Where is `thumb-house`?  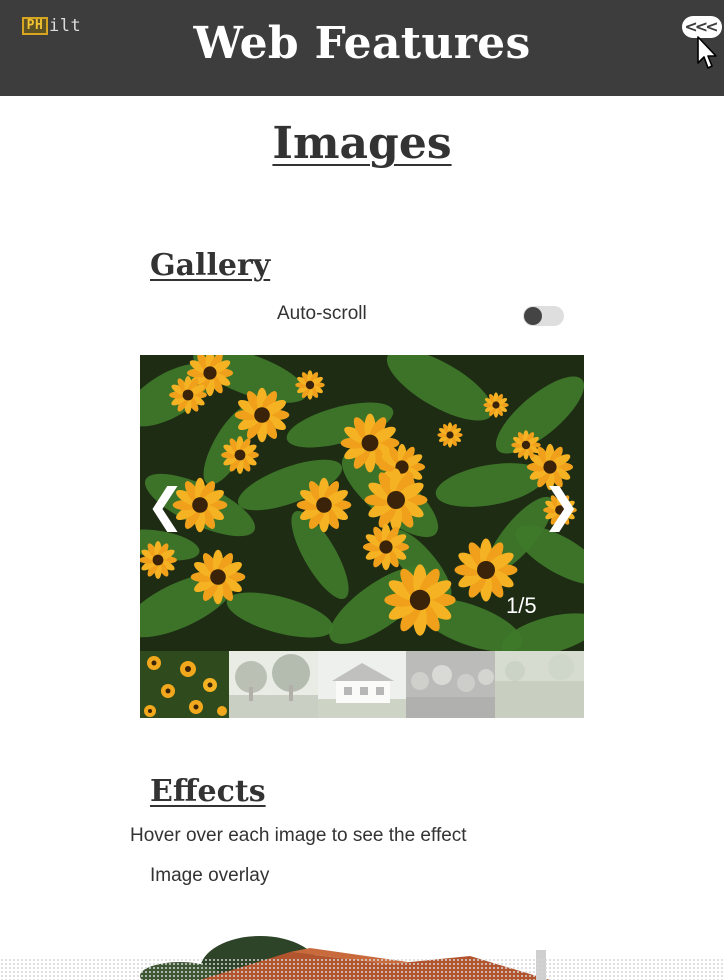 thumb-house is located at coordinates (362, 684).